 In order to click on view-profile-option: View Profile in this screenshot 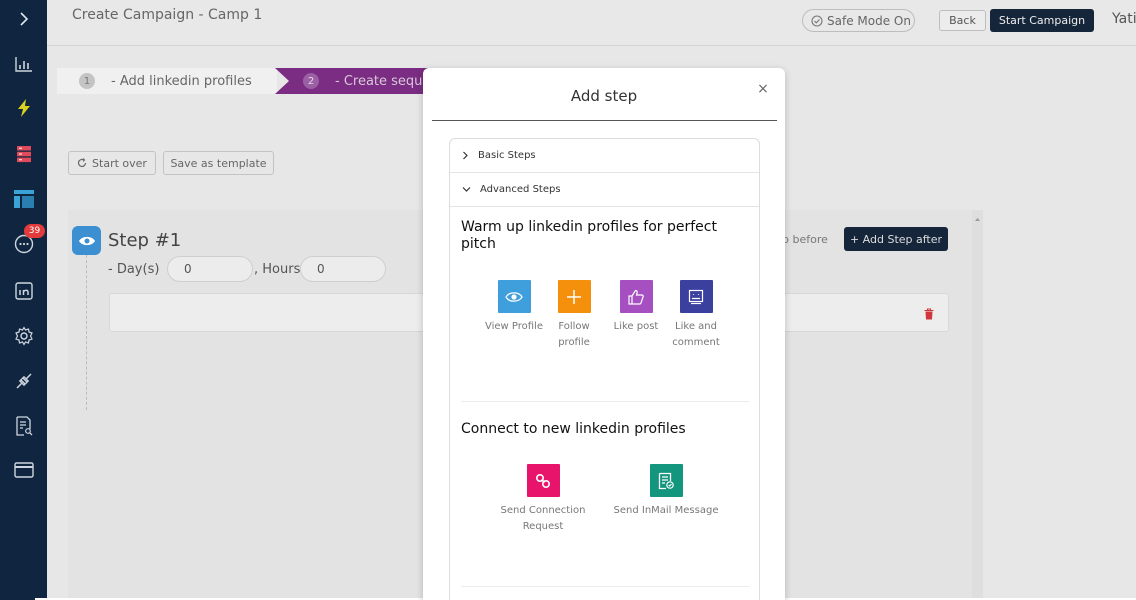, I will do `click(514, 307)`.